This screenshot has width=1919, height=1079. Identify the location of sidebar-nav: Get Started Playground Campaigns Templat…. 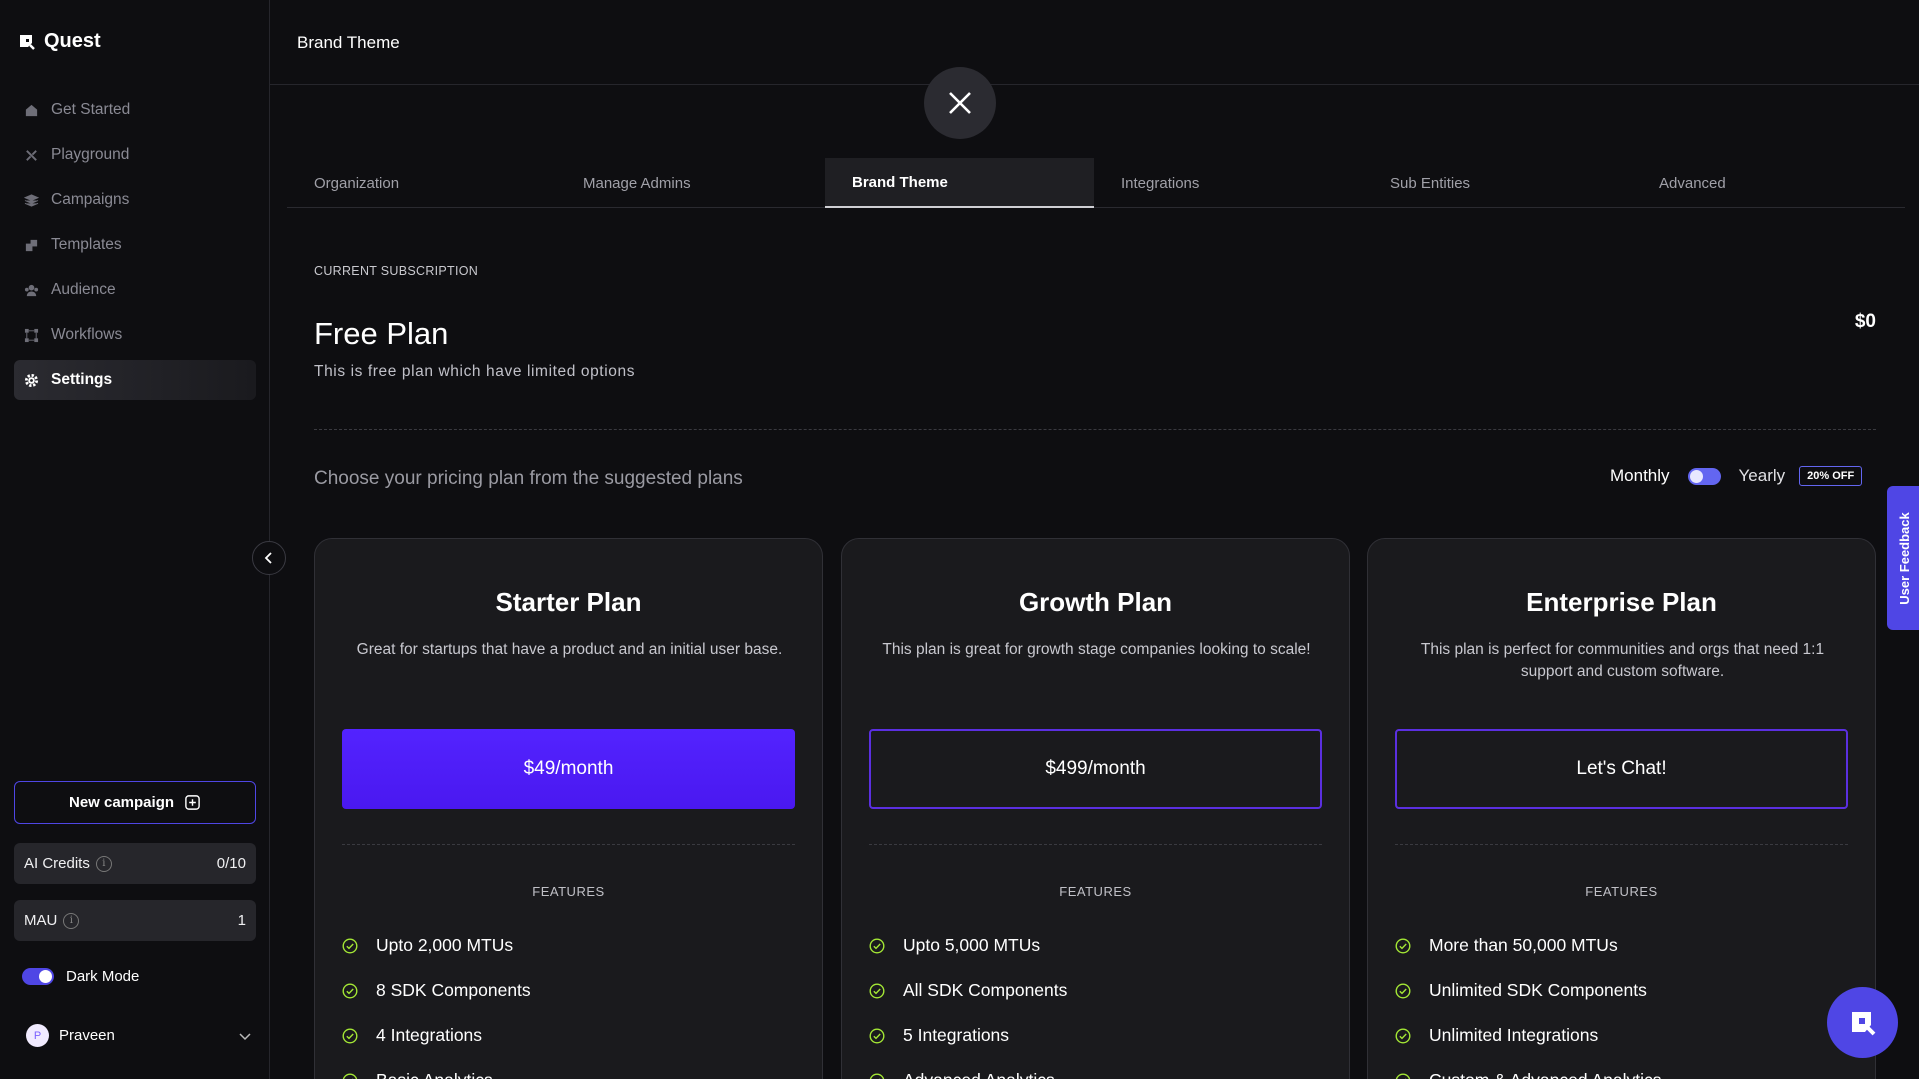
(135, 247).